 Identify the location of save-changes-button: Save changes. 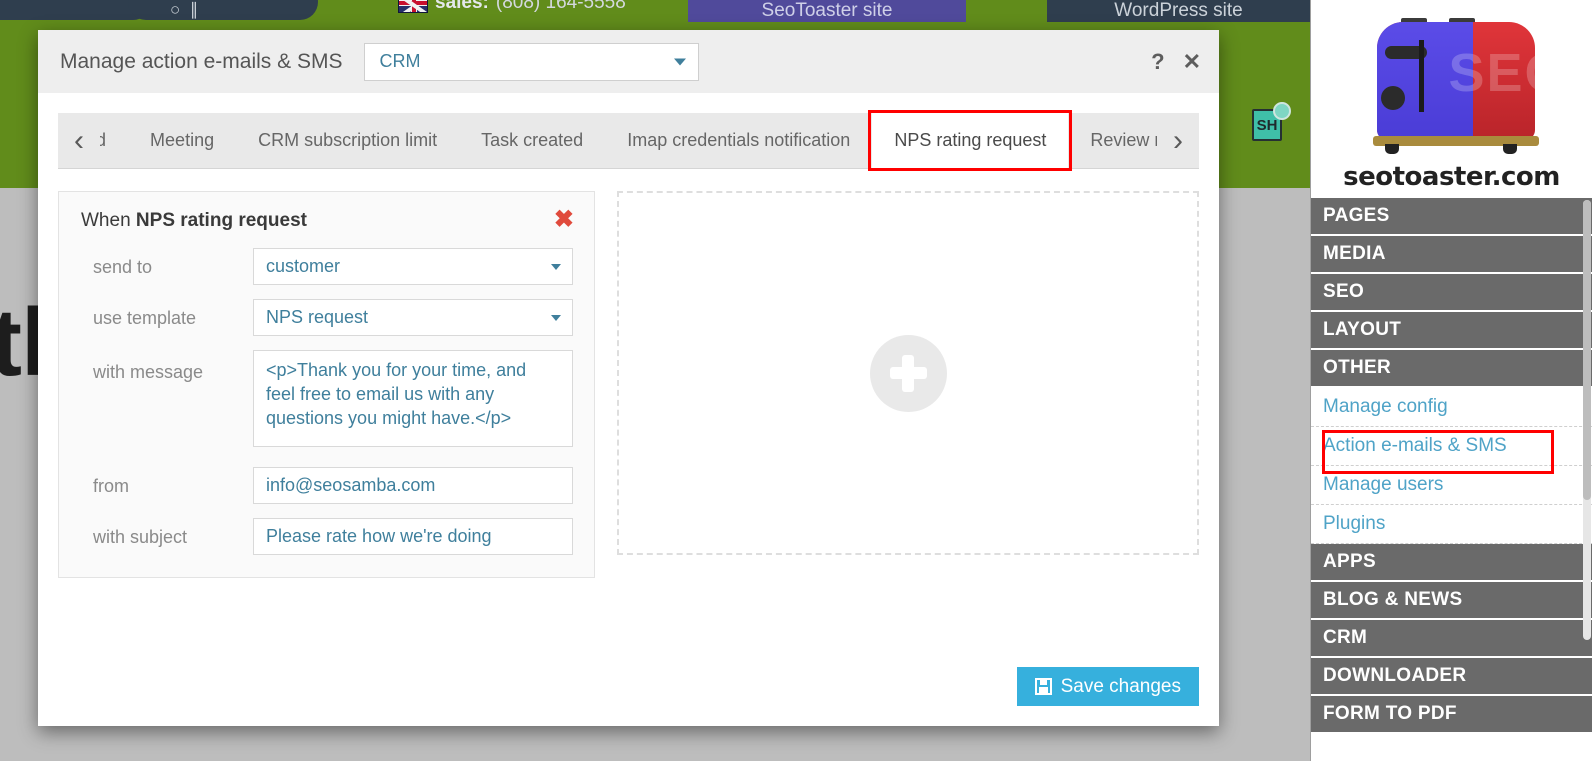
(1107, 686).